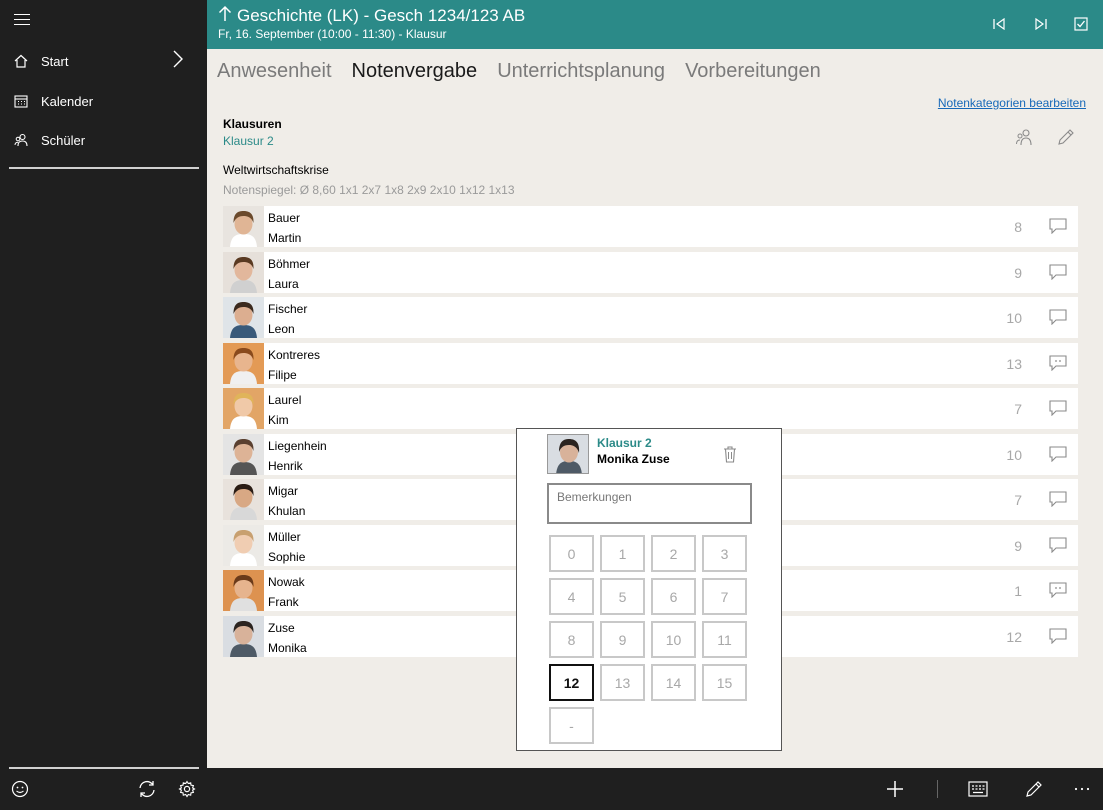  Describe the element at coordinates (978, 789) in the screenshot. I see `keyboard-icon` at that location.